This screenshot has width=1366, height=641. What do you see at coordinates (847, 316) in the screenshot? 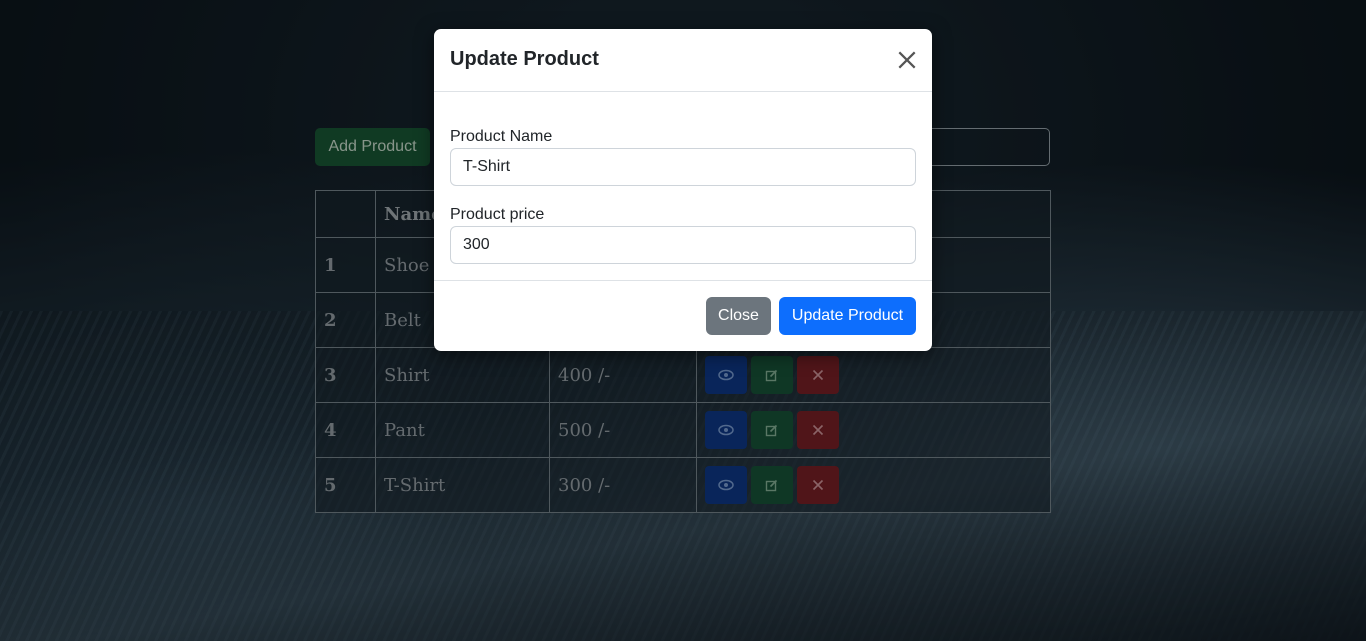
I see `update-product-button: Update Product` at bounding box center [847, 316].